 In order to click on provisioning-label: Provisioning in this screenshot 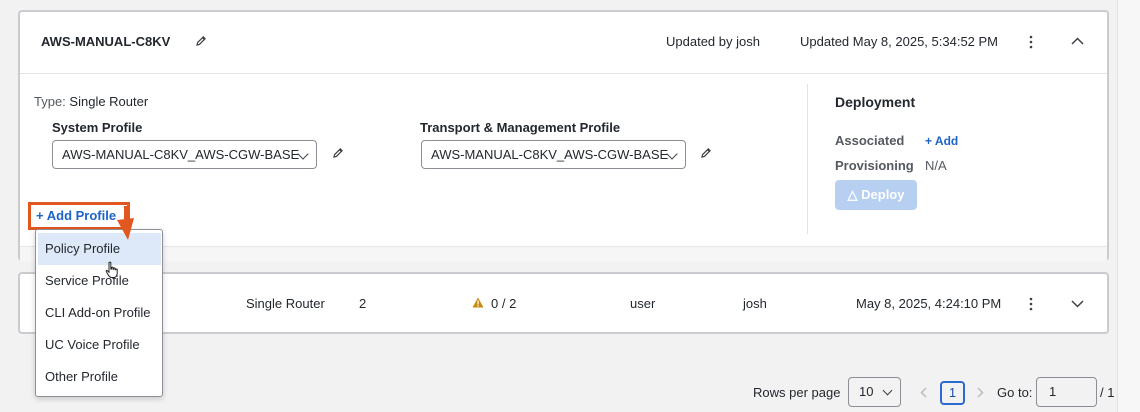, I will do `click(874, 165)`.